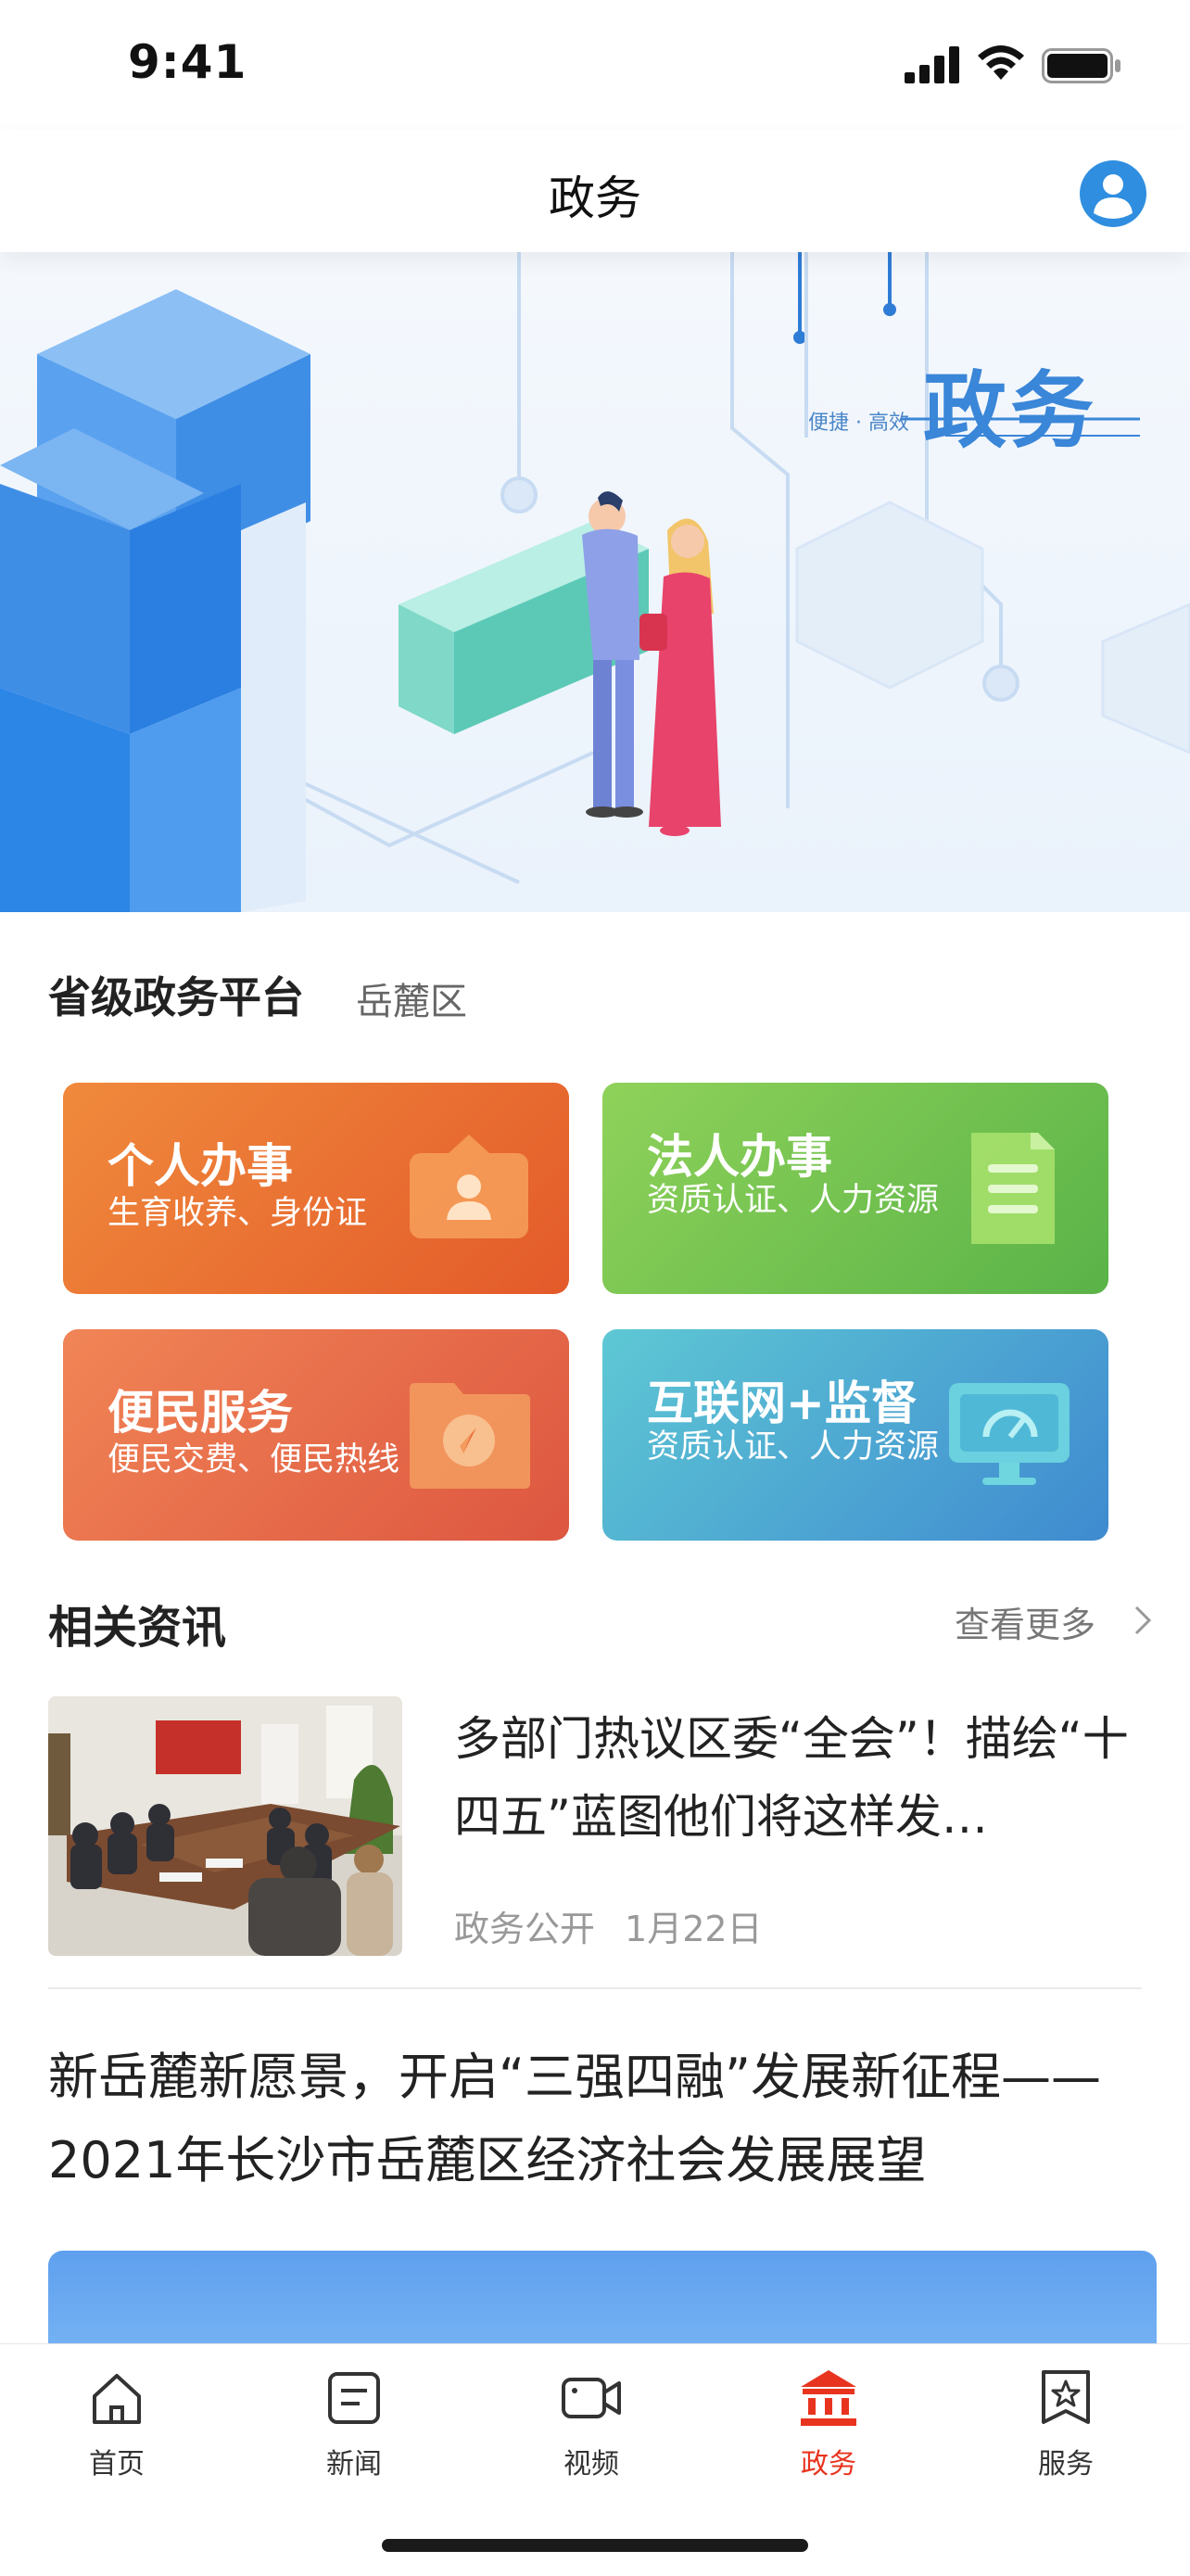 Image resolution: width=1190 pixels, height=2576 pixels. Describe the element at coordinates (1013, 1188) in the screenshot. I see `document-icon` at that location.